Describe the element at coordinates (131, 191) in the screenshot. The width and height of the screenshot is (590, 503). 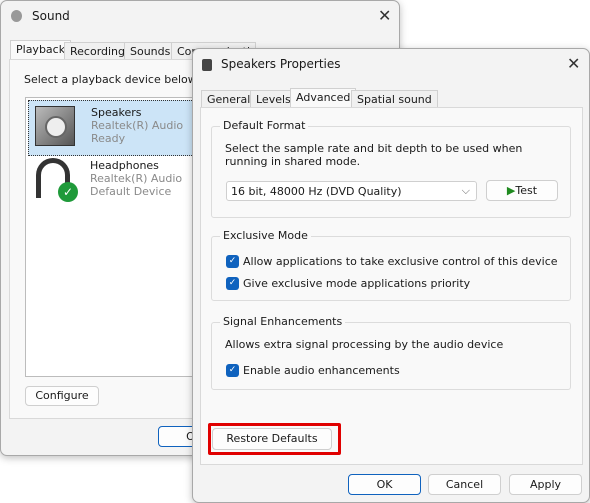
I see `device-status: Default Device` at that location.